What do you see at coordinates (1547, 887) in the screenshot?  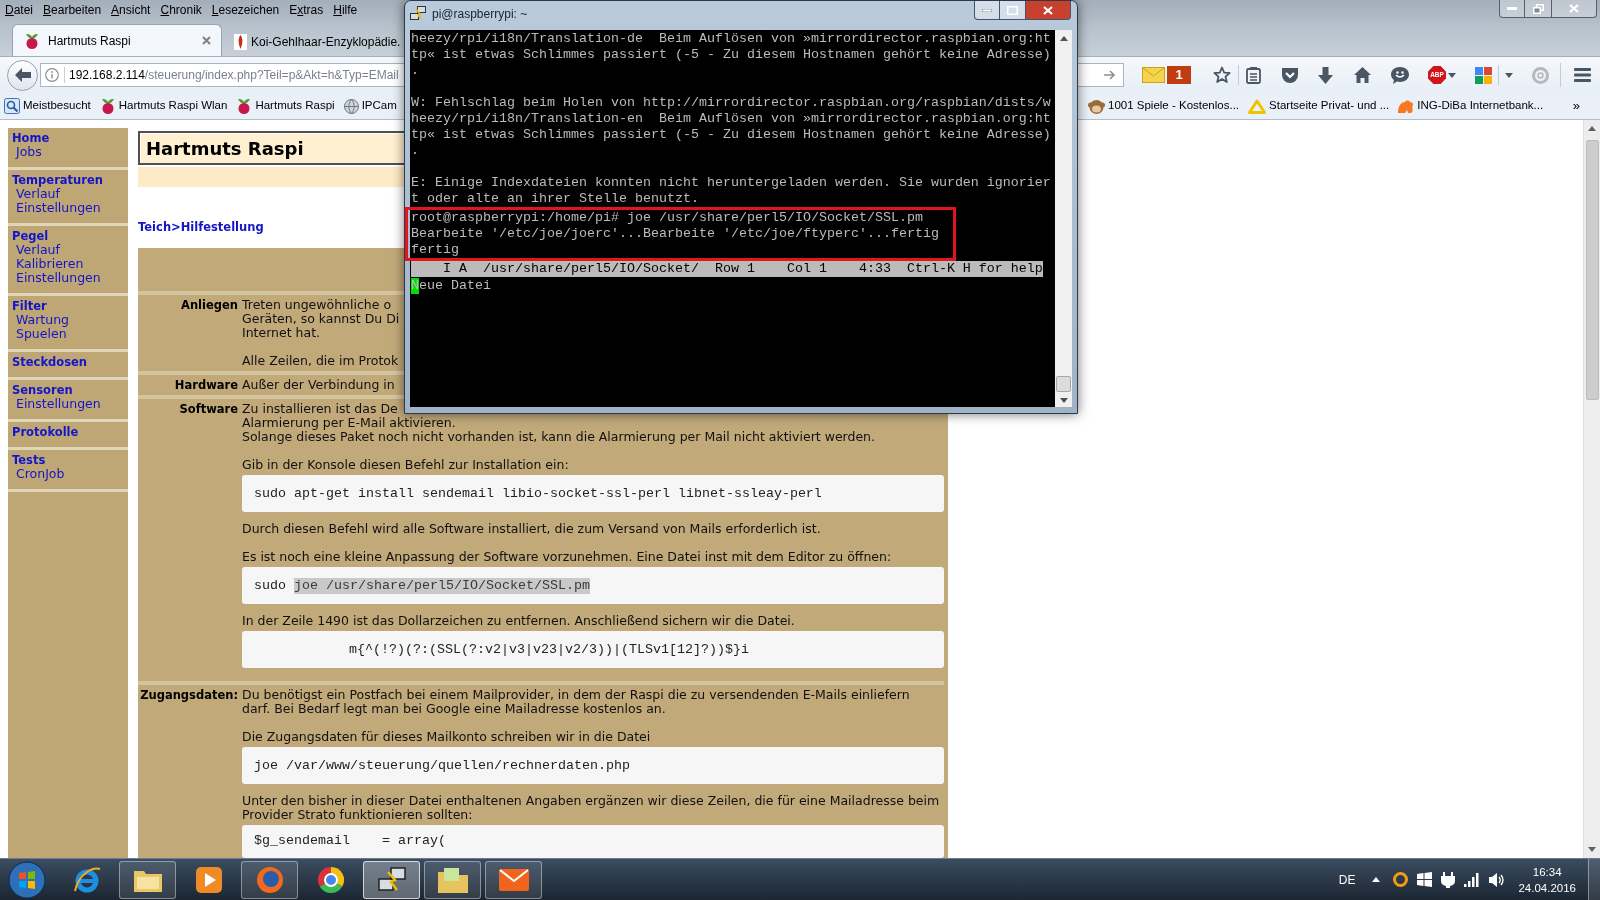 I see `clock-date: 24.04.2016` at bounding box center [1547, 887].